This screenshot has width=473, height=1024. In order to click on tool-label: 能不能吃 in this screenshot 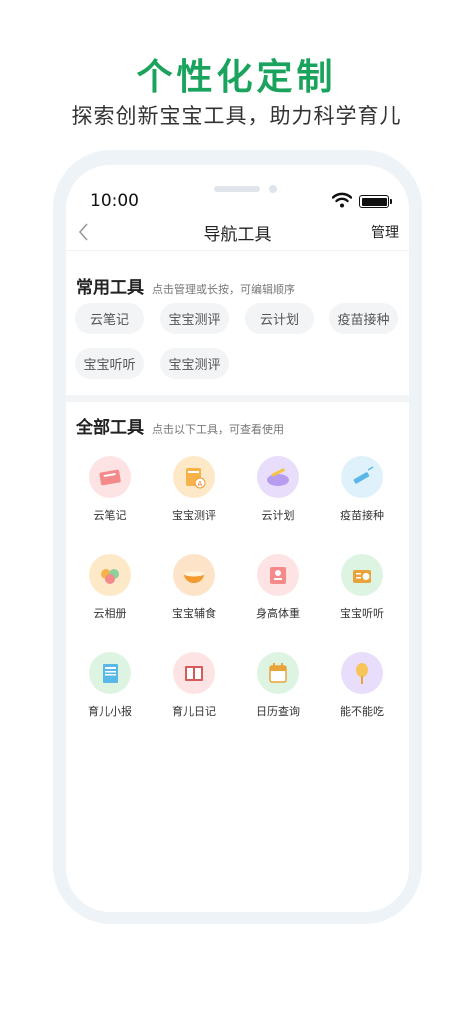, I will do `click(362, 711)`.